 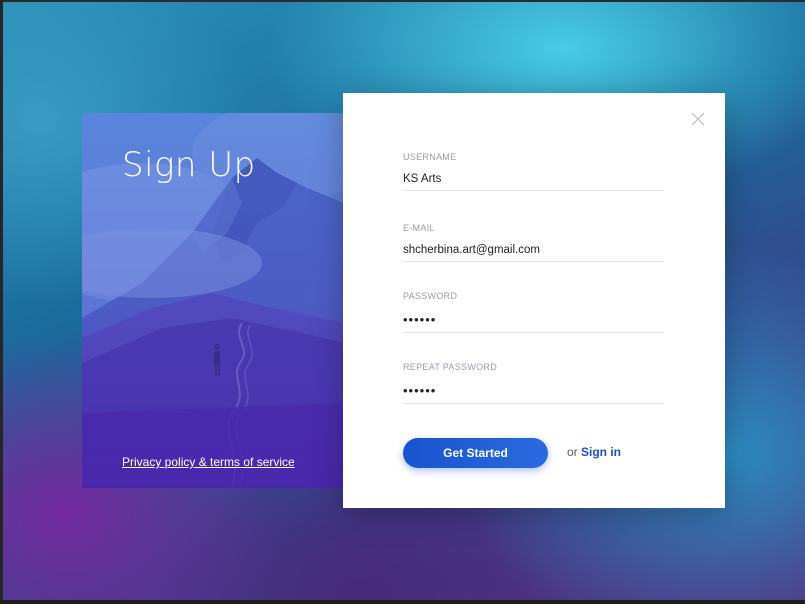 I want to click on username-input, so click(x=533, y=182).